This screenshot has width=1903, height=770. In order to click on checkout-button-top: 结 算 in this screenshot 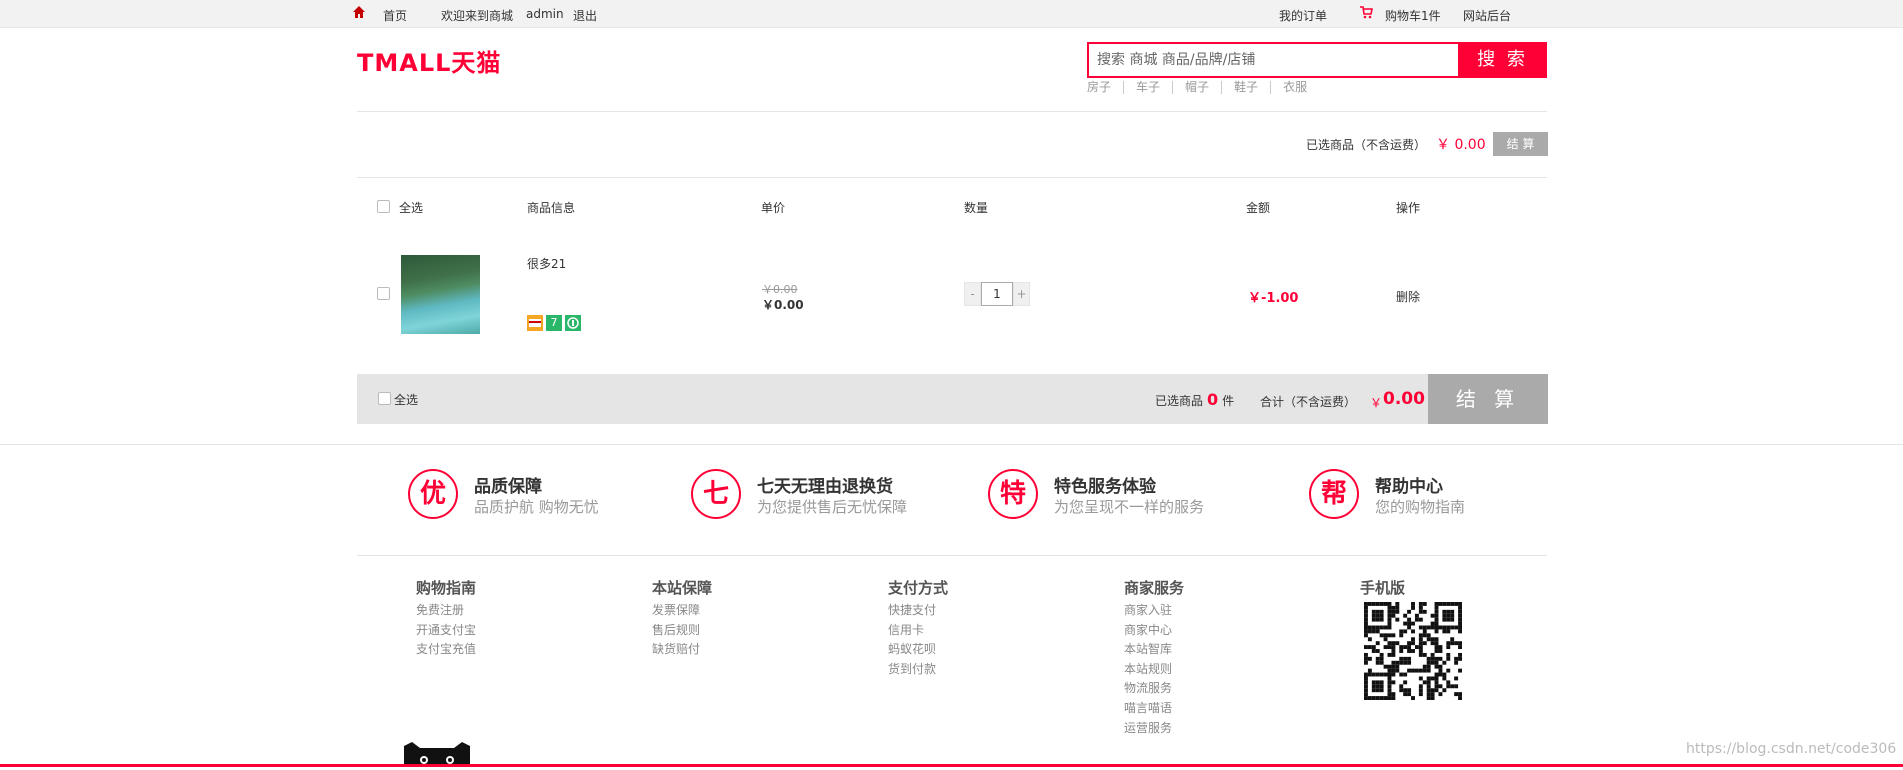, I will do `click(1520, 144)`.